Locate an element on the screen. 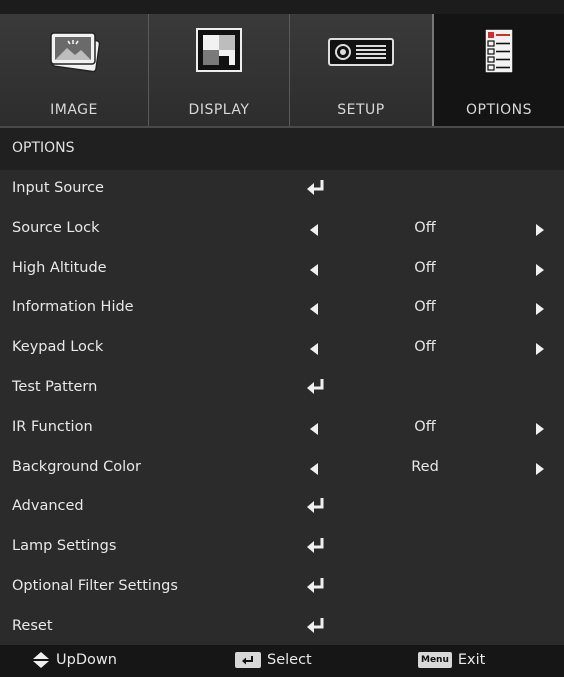 This screenshot has height=677, width=564. section-header: OPTIONS is located at coordinates (282, 148).